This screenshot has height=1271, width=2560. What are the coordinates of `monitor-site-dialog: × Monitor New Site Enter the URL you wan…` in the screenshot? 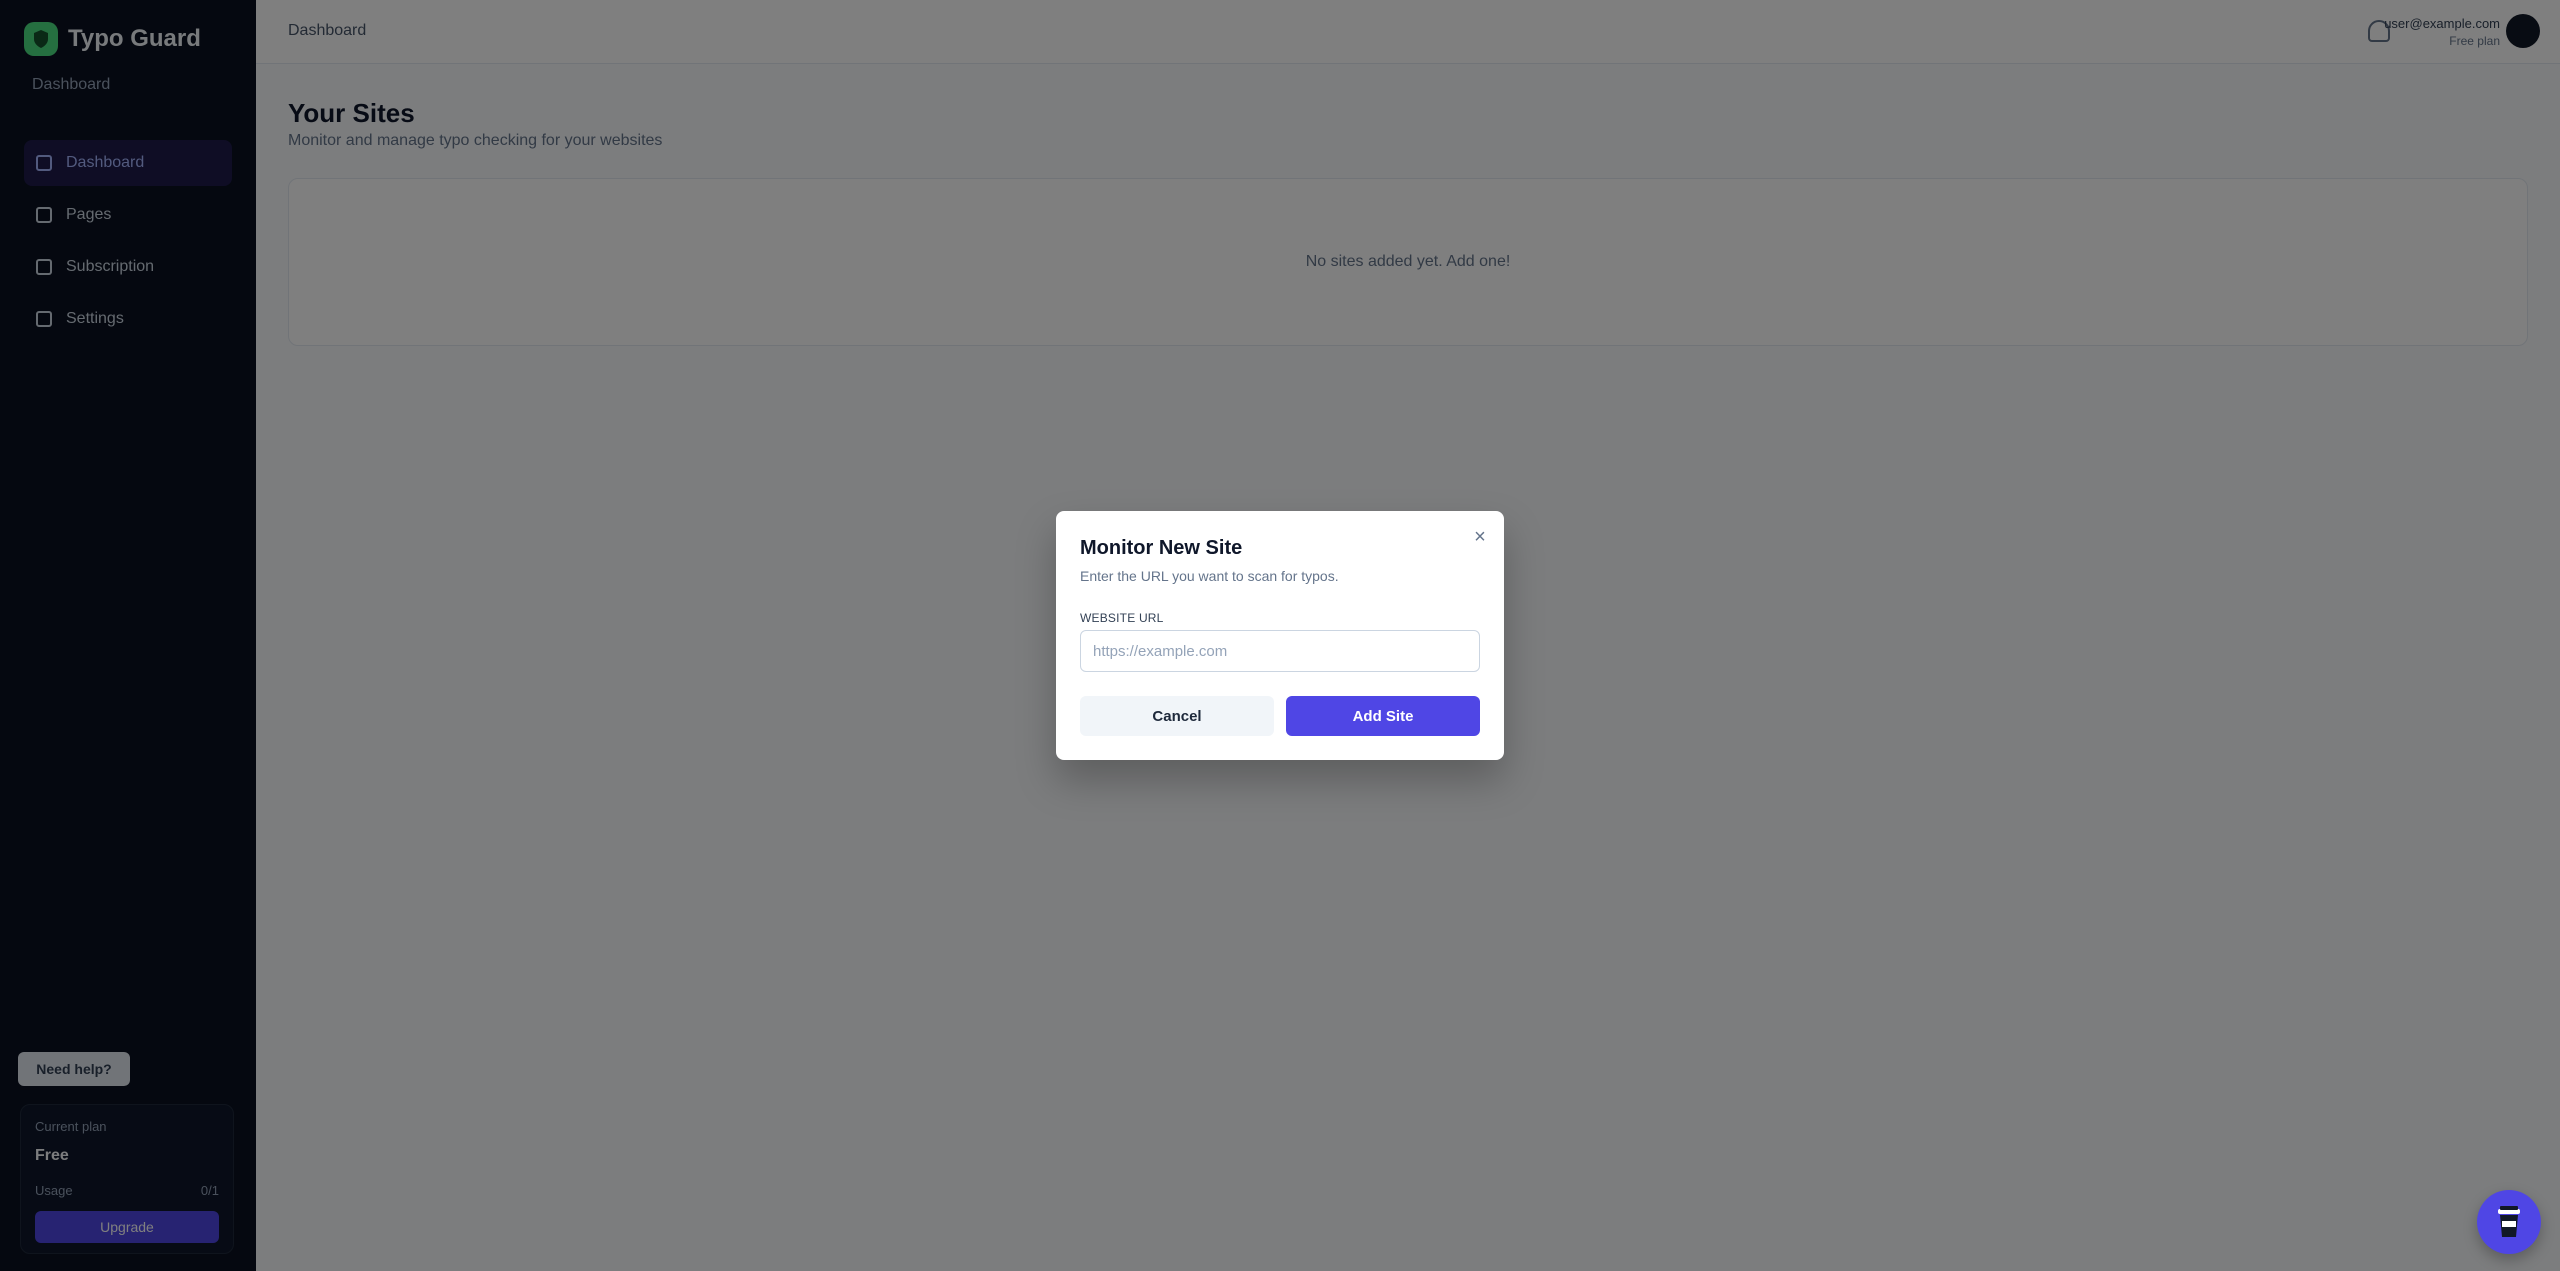 It's located at (1280, 635).